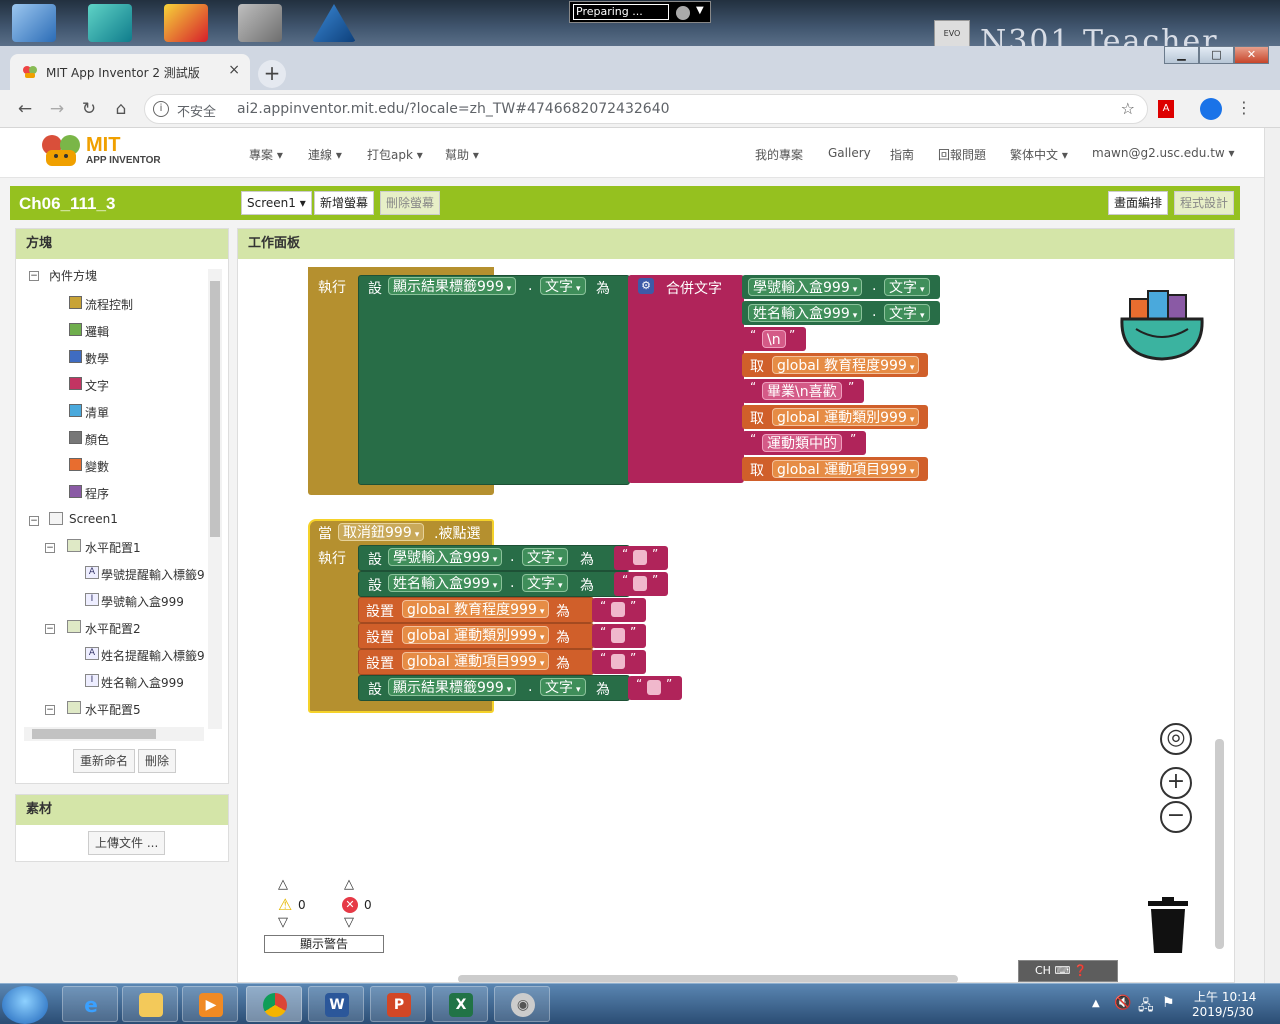 The width and height of the screenshot is (1280, 1024). I want to click on menu-account: mawn@g2.usc.edu.tw ▾, so click(1163, 153).